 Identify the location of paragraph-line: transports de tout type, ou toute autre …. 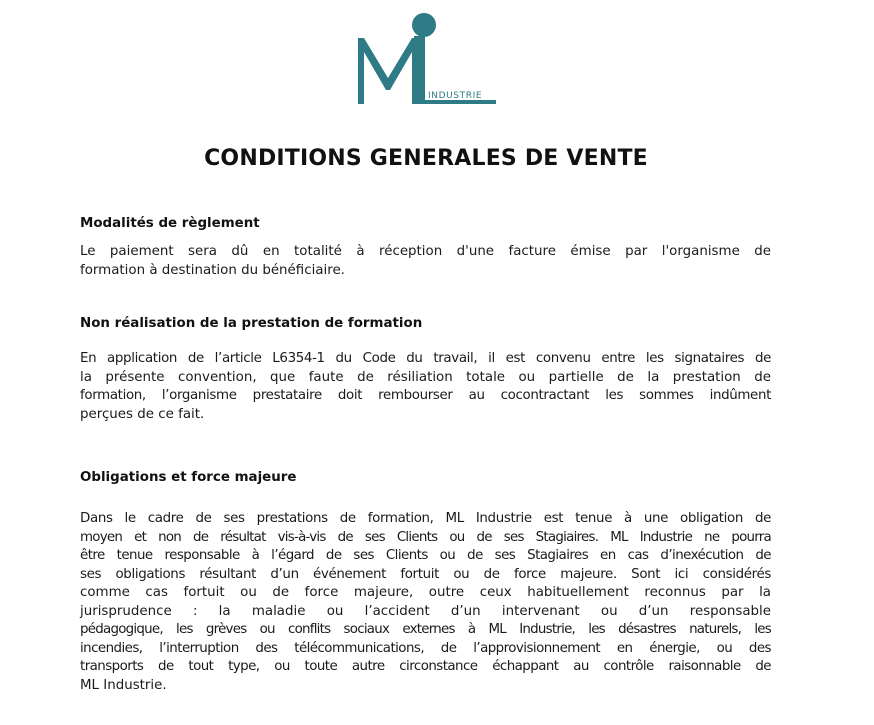
(426, 666).